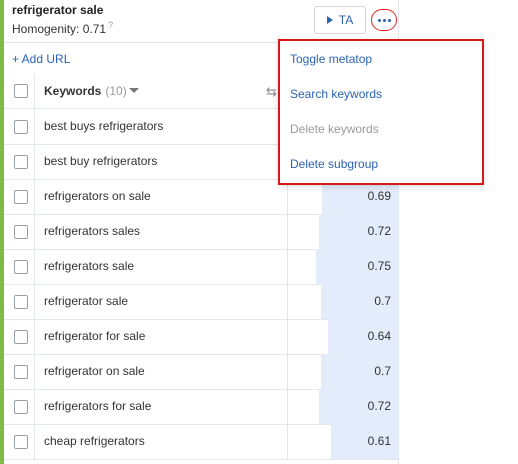 This screenshot has height=464, width=518. I want to click on homogeneity-label: Homogenity: 0.71?, so click(62, 28).